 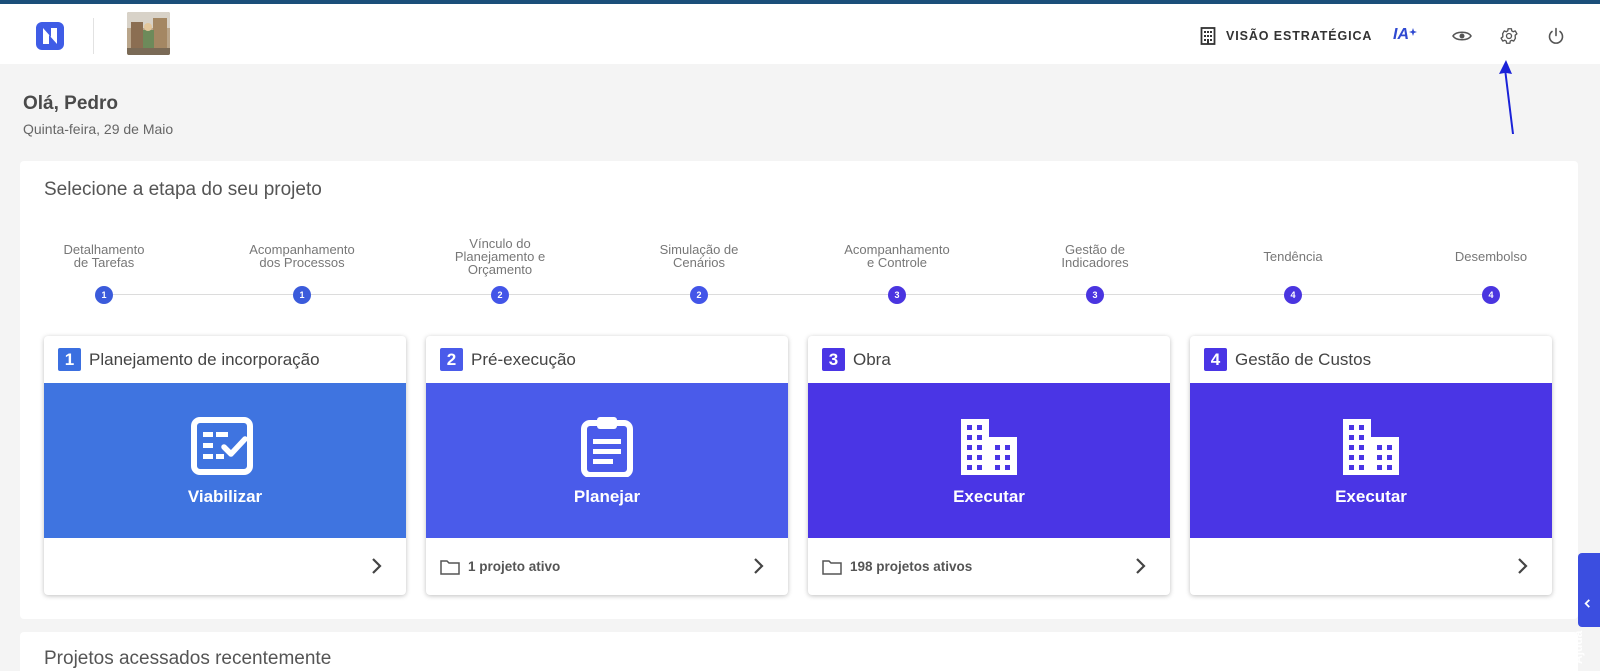 What do you see at coordinates (523, 359) in the screenshot?
I see `card-title: Pré-execução` at bounding box center [523, 359].